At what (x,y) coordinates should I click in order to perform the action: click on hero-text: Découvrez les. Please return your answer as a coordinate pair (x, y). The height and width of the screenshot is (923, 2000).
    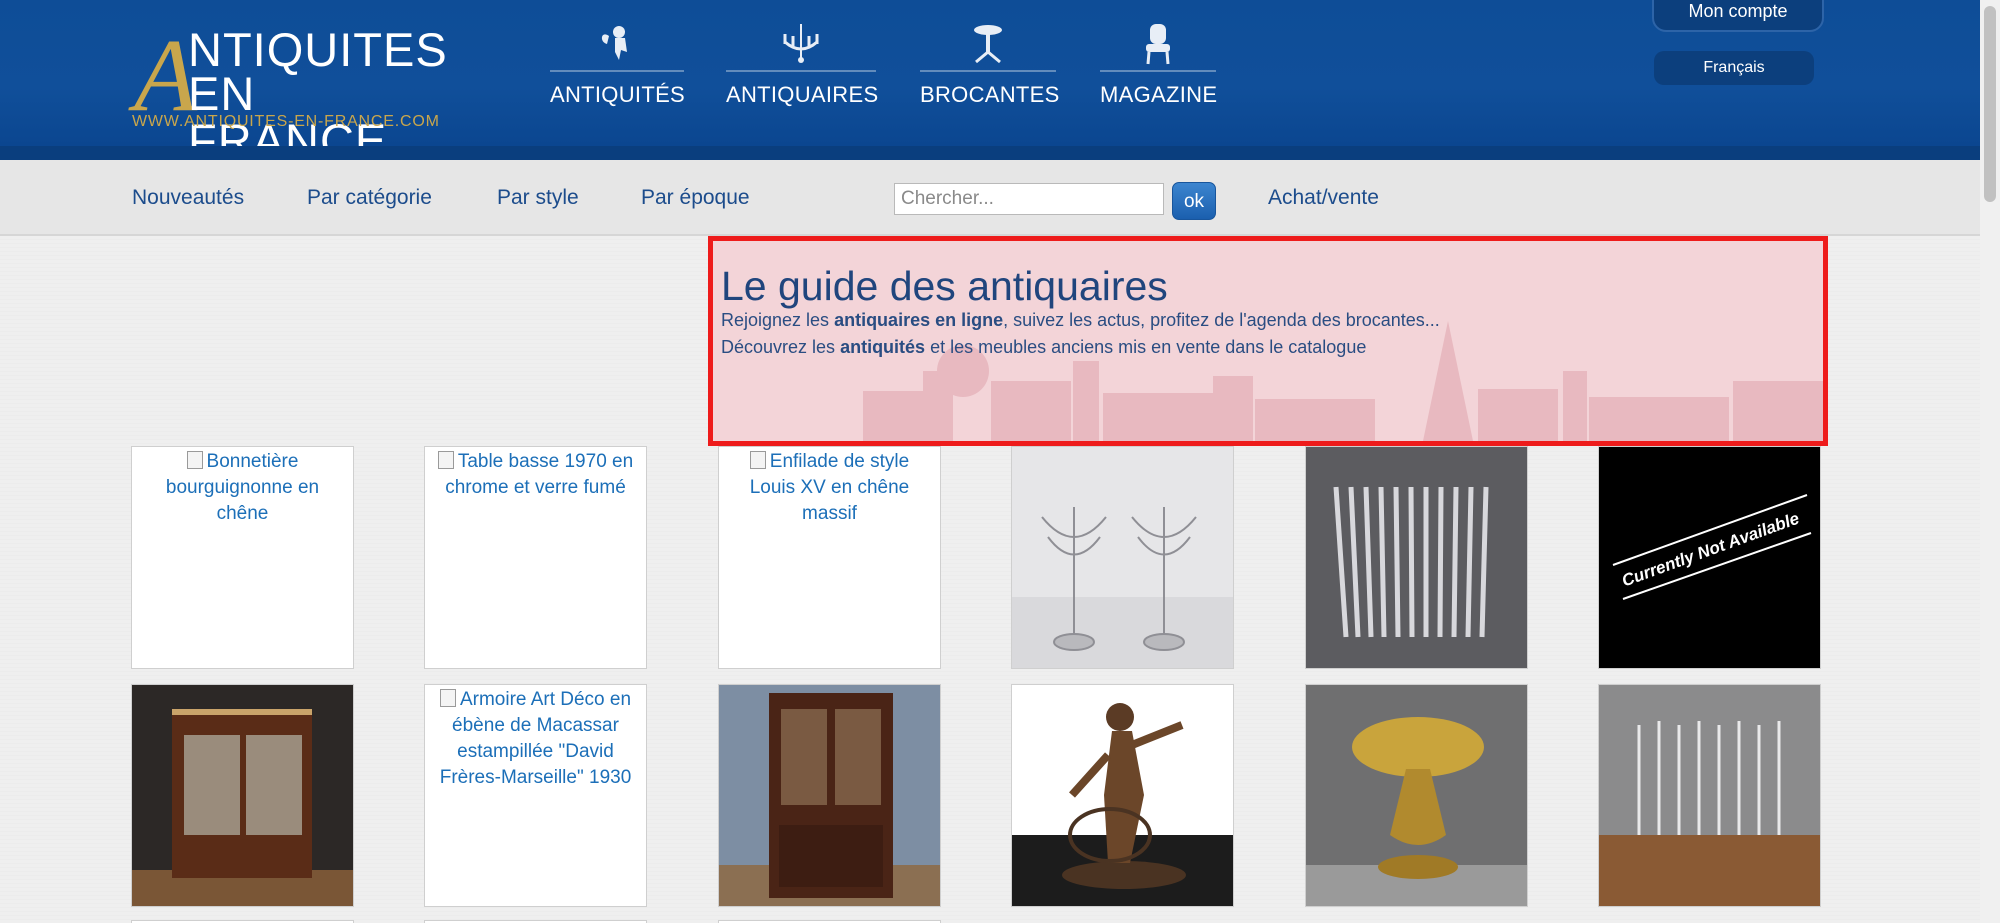
    Looking at the image, I should click on (781, 347).